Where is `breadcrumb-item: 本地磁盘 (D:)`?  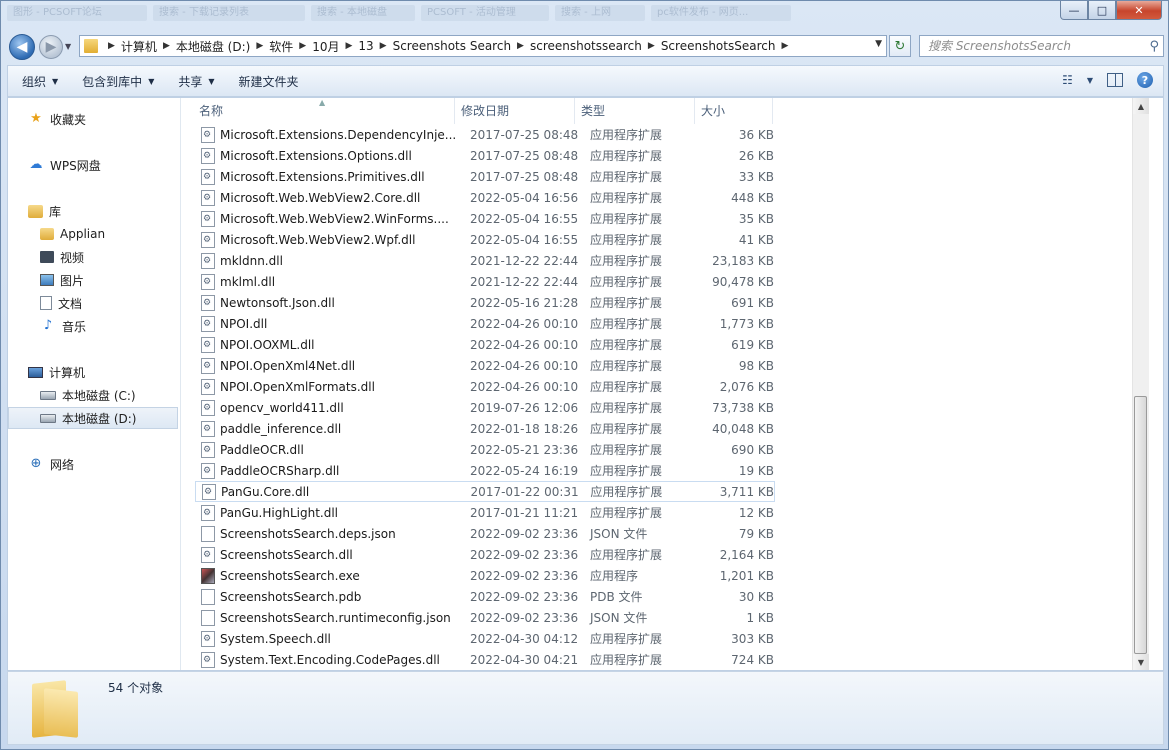 breadcrumb-item: 本地磁盘 (D:) is located at coordinates (213, 46).